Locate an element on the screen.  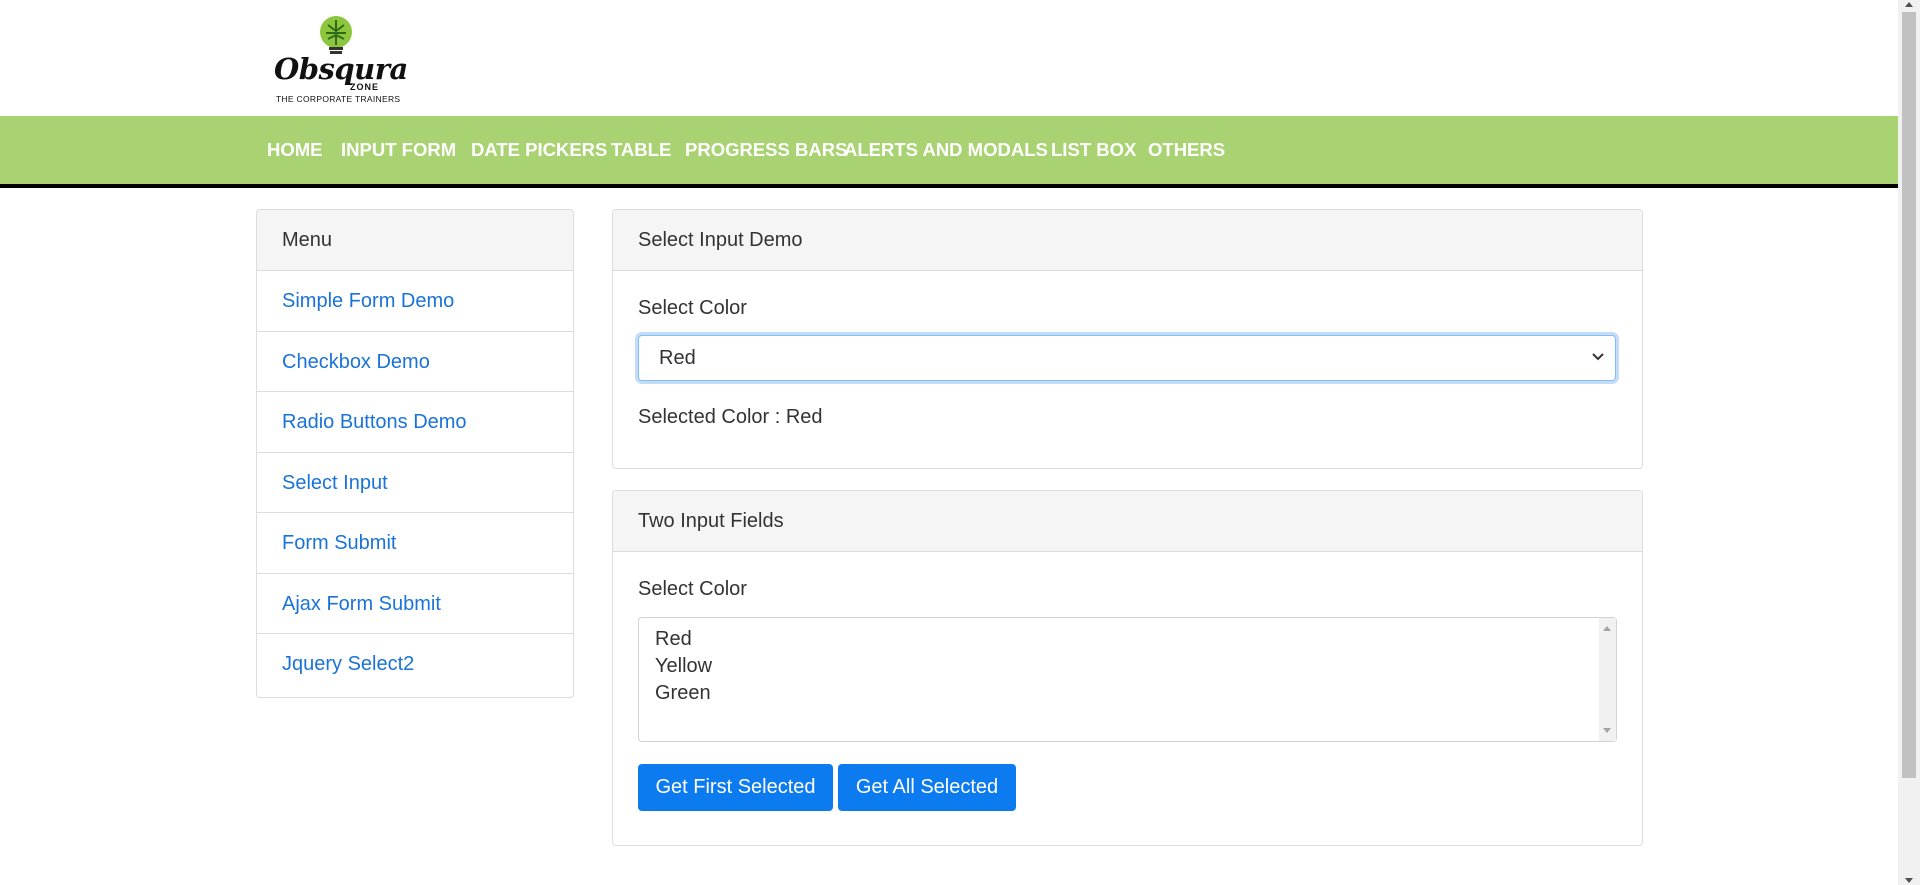
nav-alerts-and-modals: ALERTS AND MODALS is located at coordinates (946, 150).